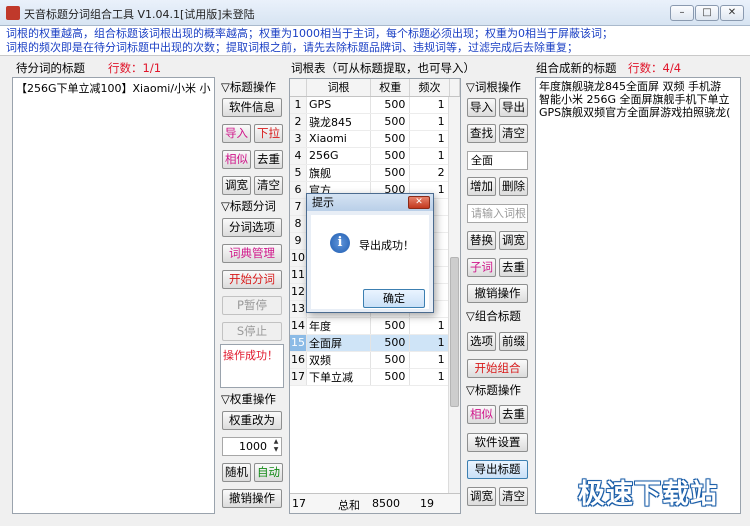 This screenshot has height=526, width=750. What do you see at coordinates (299, 309) in the screenshot?
I see `row-index: 13` at bounding box center [299, 309].